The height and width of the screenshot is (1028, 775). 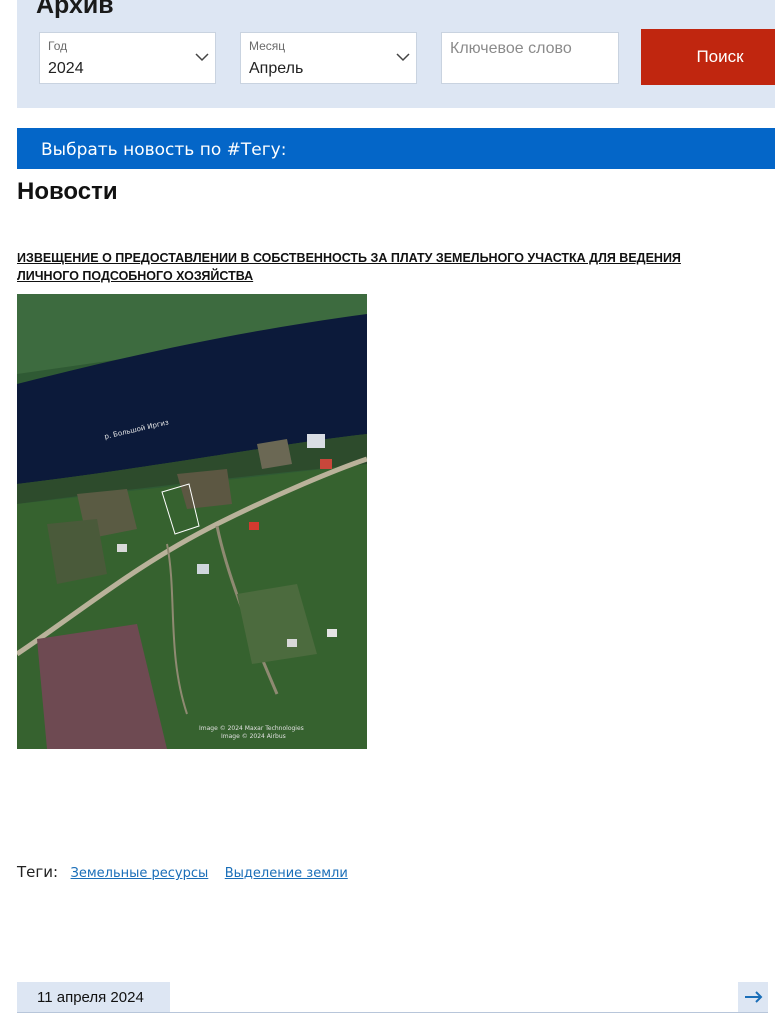 What do you see at coordinates (38, 872) in the screenshot?
I see `tags-label: Теги:` at bounding box center [38, 872].